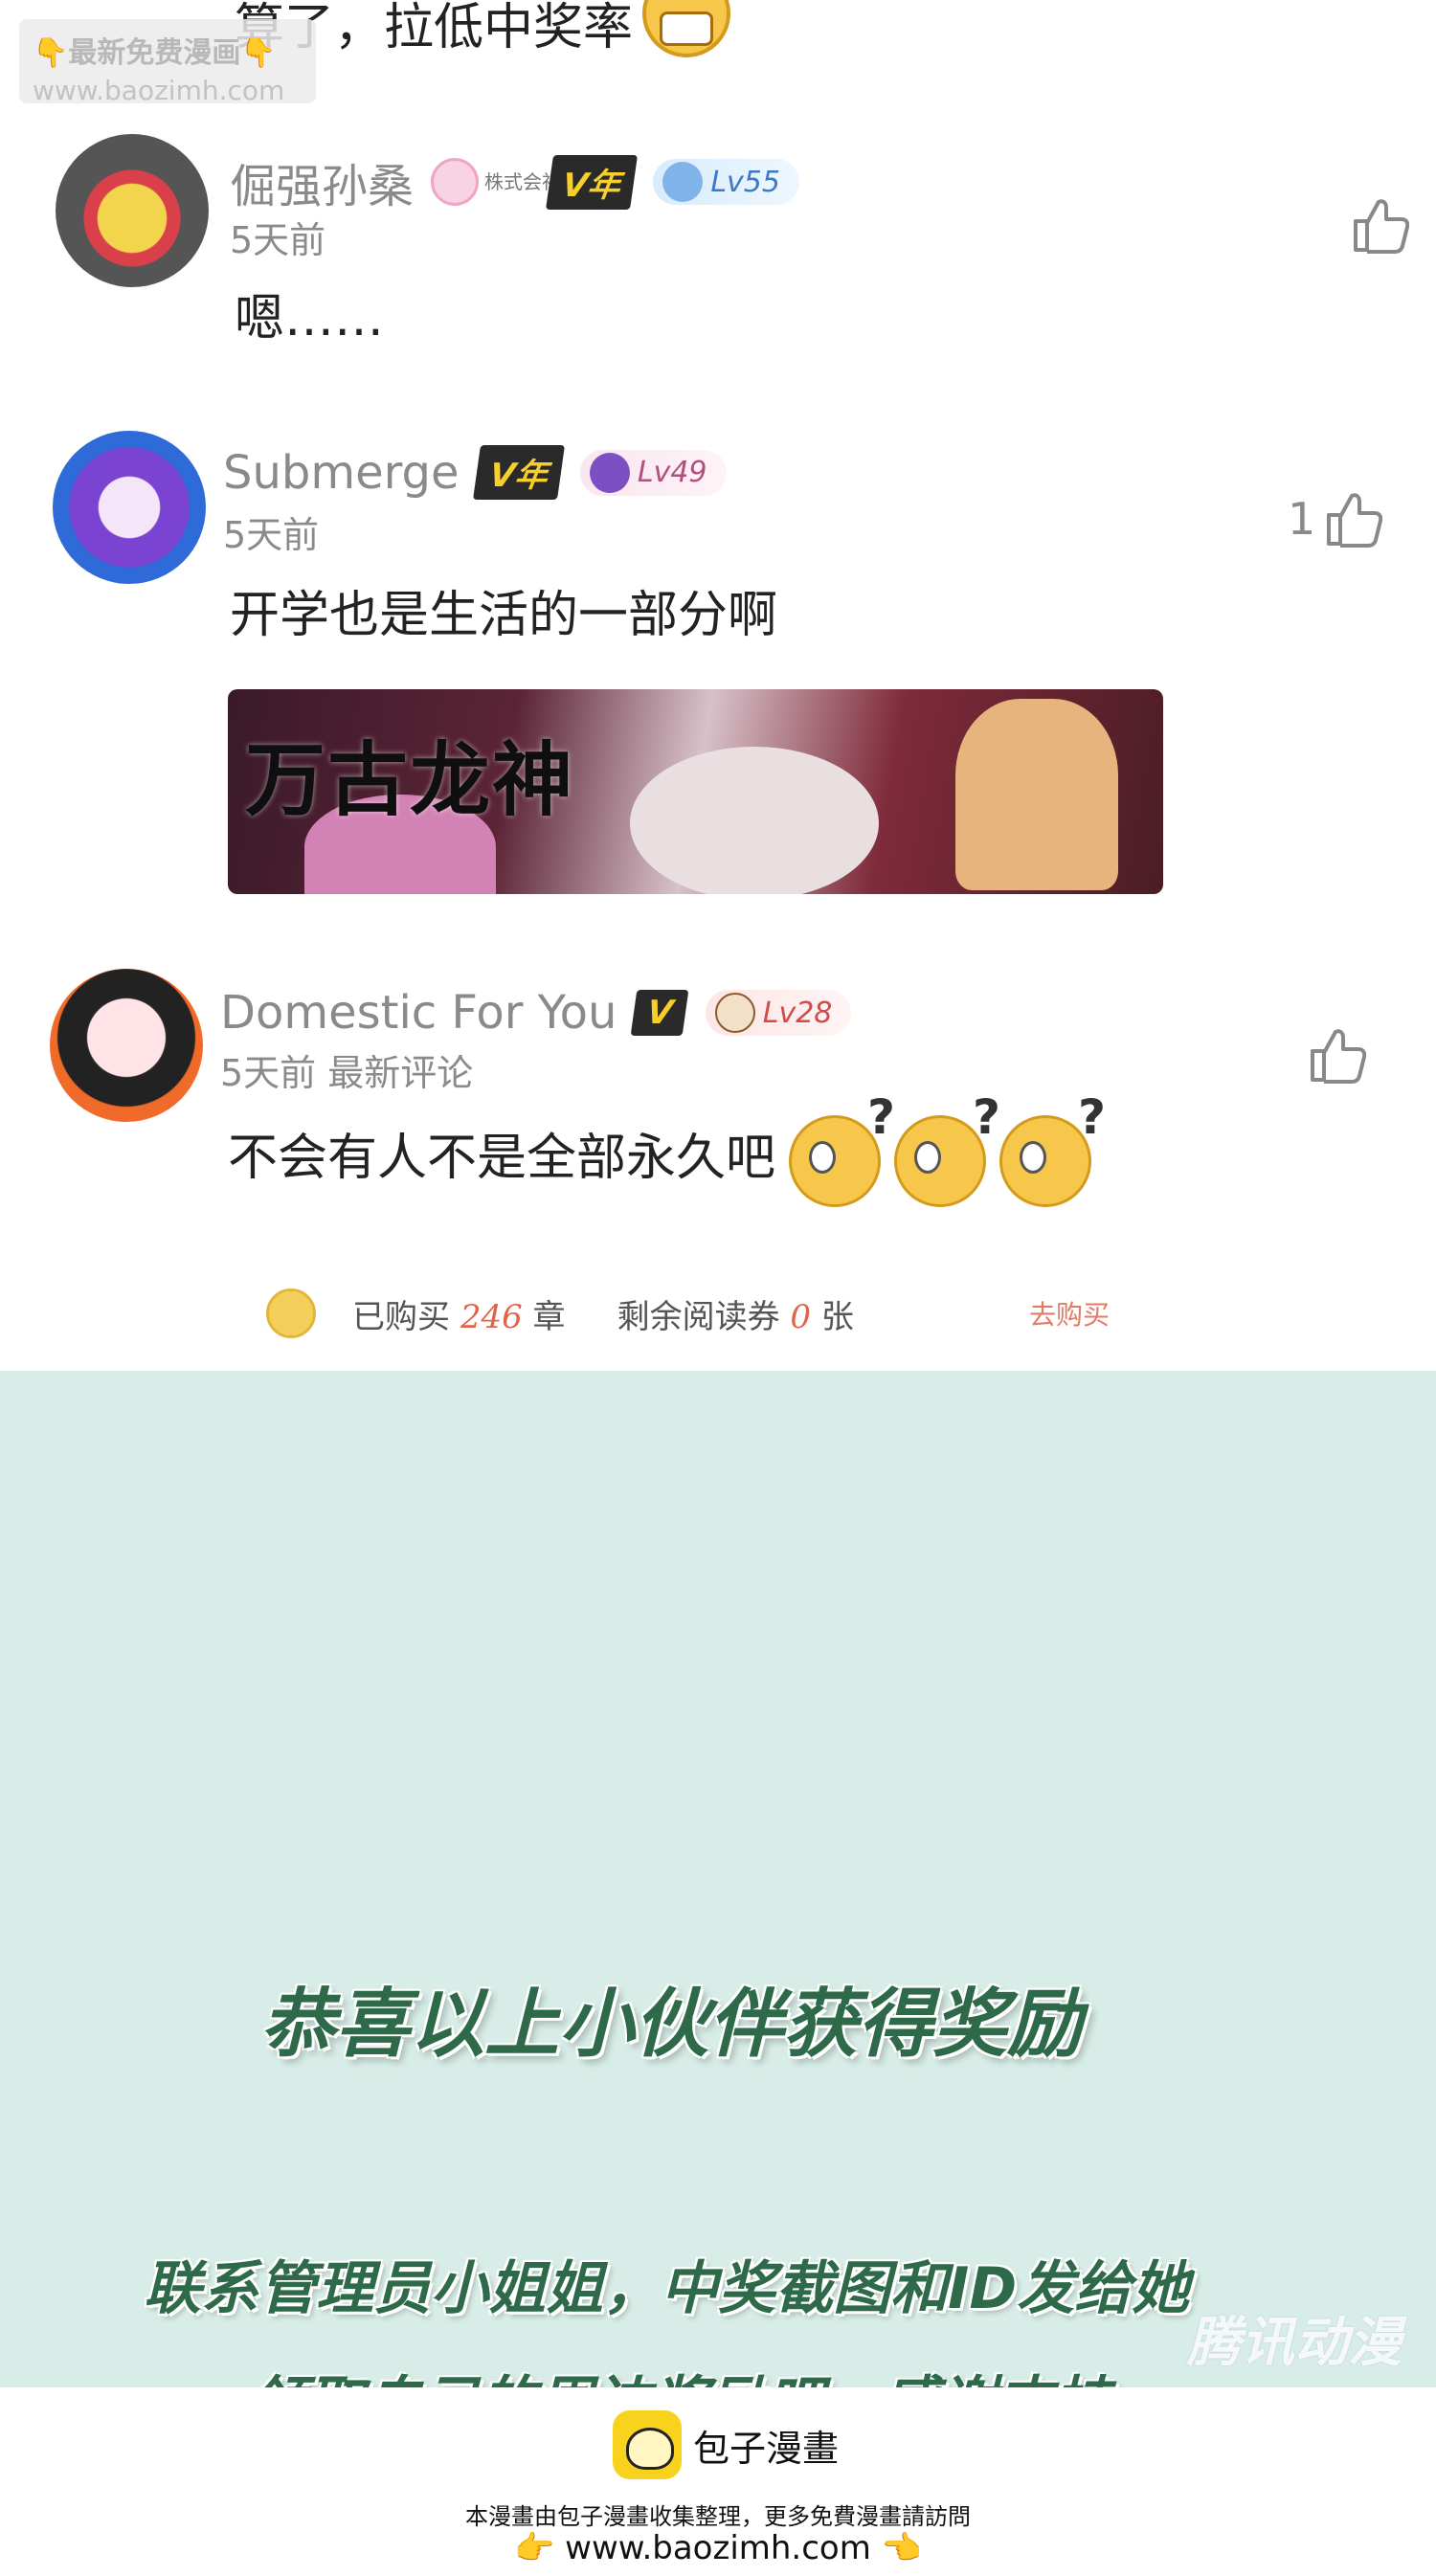 This screenshot has height=2576, width=1436. I want to click on comic-title: 万古龙神, so click(410, 780).